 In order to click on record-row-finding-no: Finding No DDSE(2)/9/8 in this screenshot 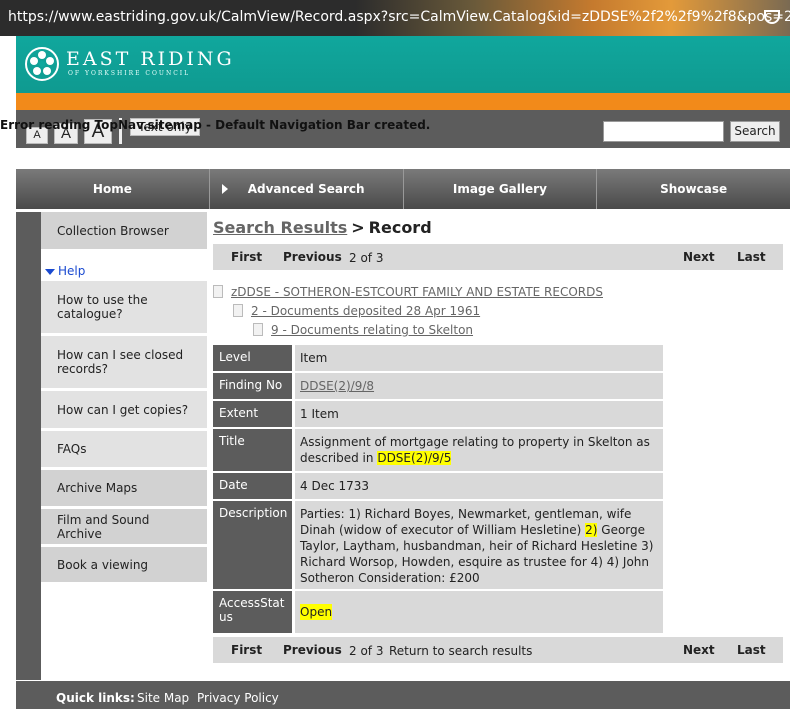, I will do `click(438, 386)`.